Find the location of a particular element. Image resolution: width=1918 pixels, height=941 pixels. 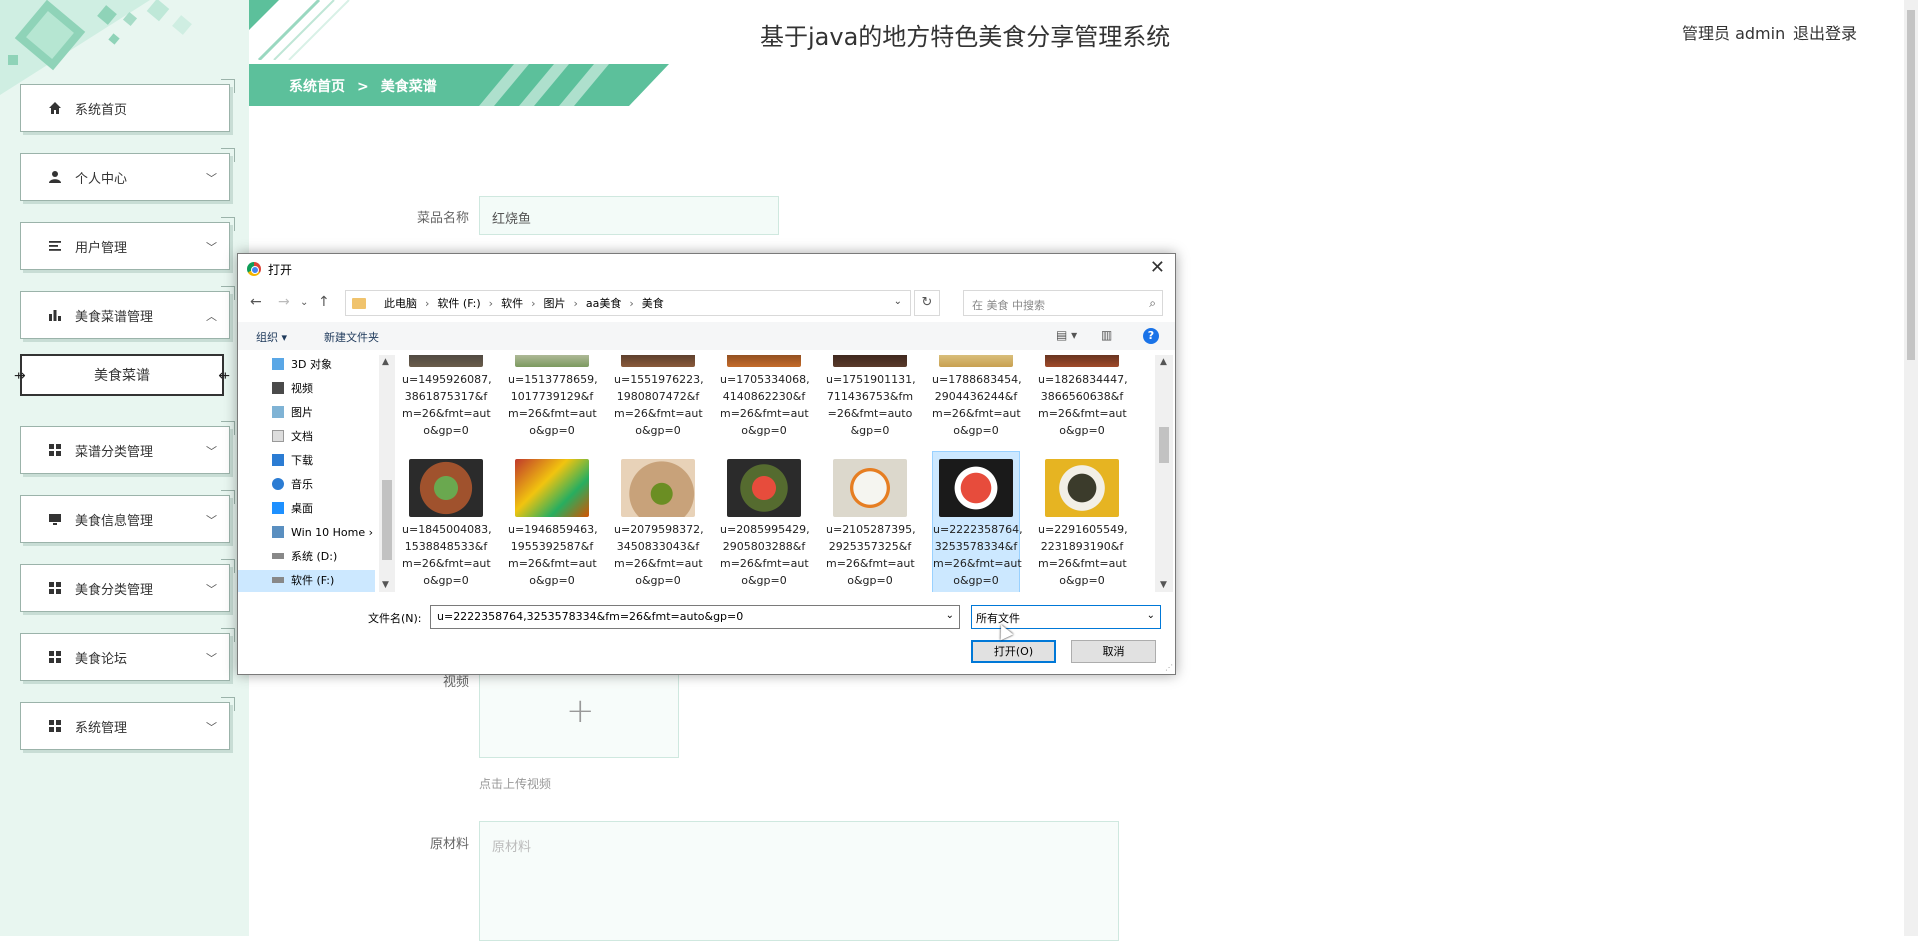

ingredients-textarea: 原材料 is located at coordinates (799, 881).